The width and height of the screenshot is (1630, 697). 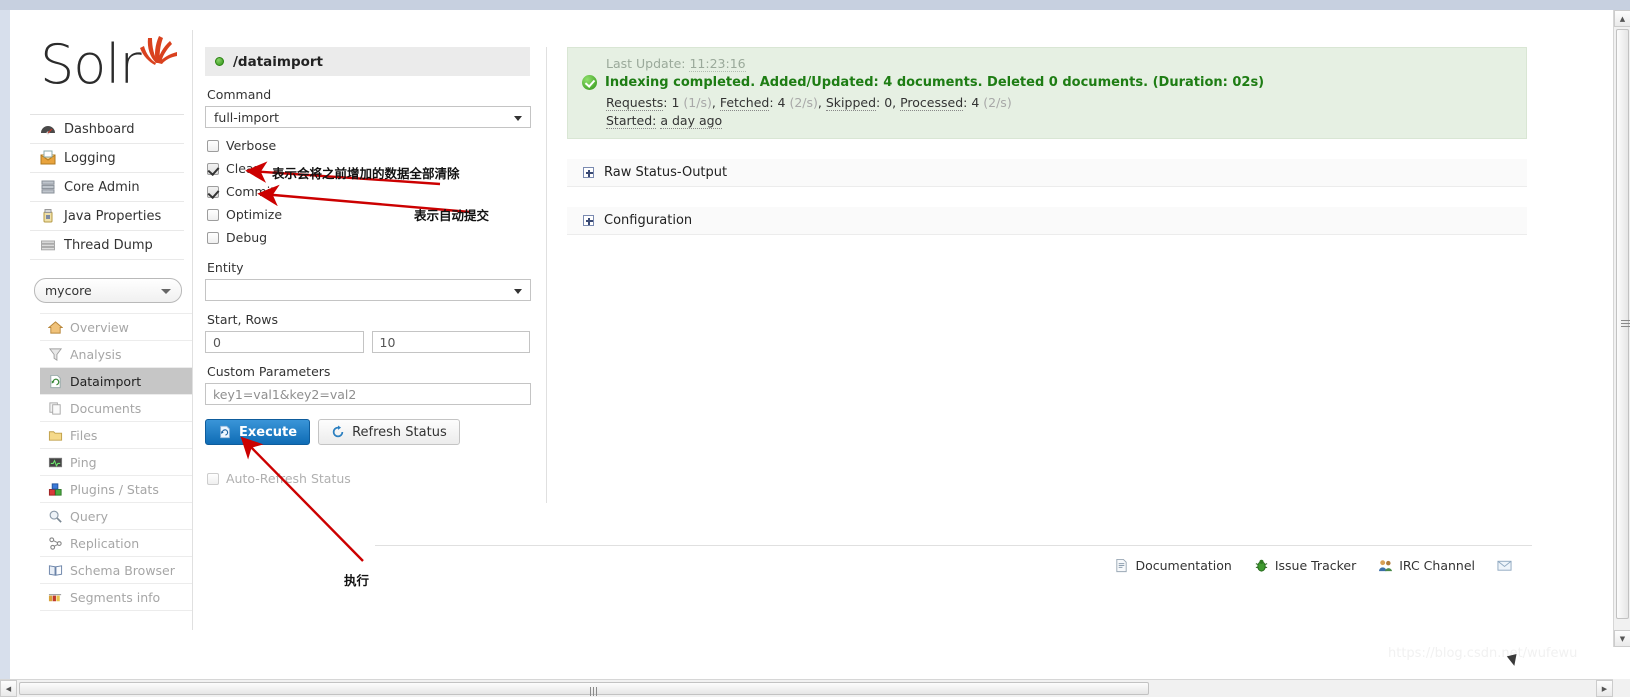 What do you see at coordinates (631, 121) in the screenshot?
I see `started-label: Started:` at bounding box center [631, 121].